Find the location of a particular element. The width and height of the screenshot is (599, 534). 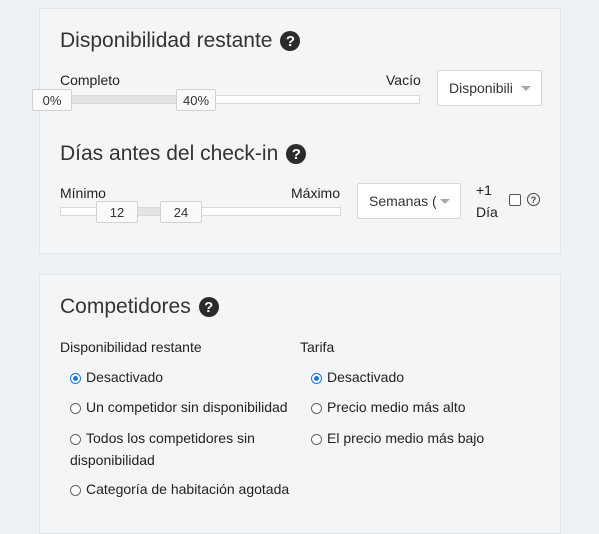

plus-day-label-line1: +1 is located at coordinates (484, 190).